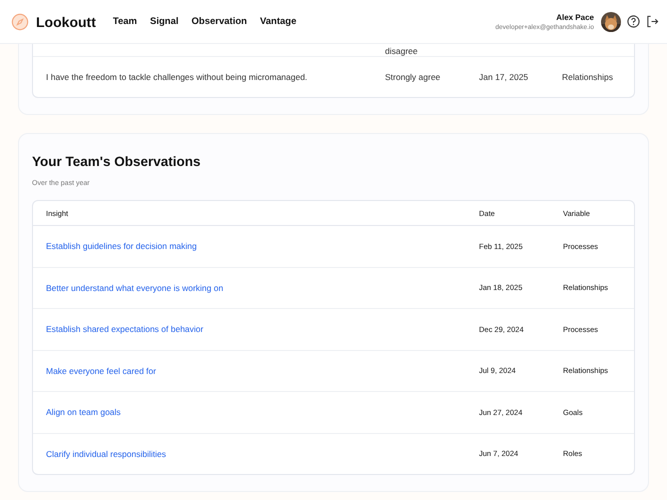 This screenshot has width=667, height=500. What do you see at coordinates (588, 77) in the screenshot?
I see `variable-cell: Relationships` at bounding box center [588, 77].